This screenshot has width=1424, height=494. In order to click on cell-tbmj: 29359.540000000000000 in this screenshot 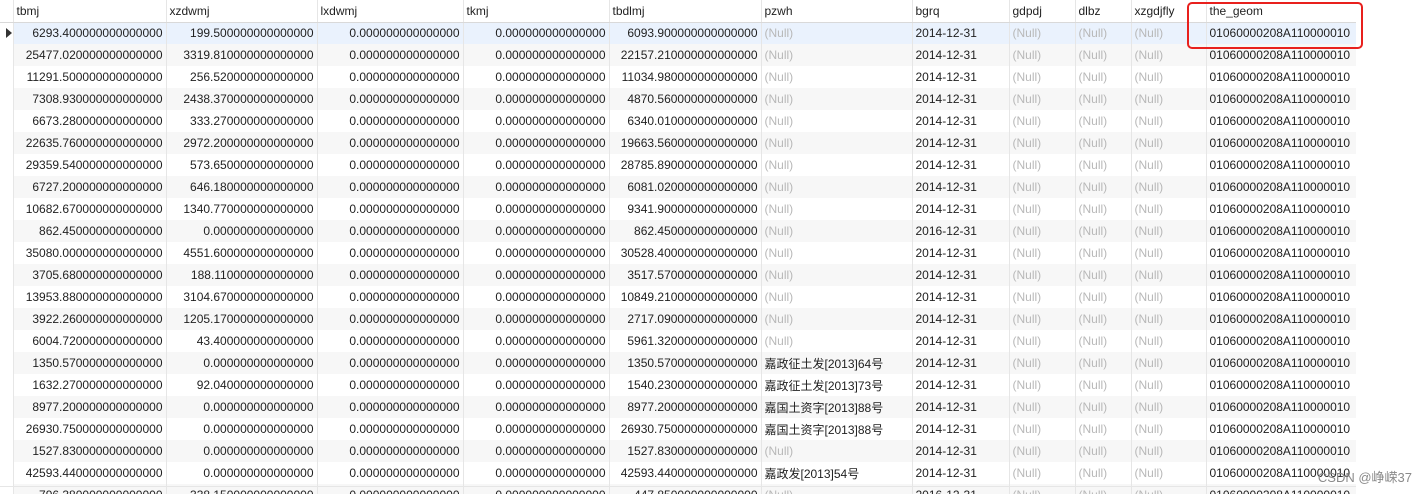, I will do `click(90, 165)`.